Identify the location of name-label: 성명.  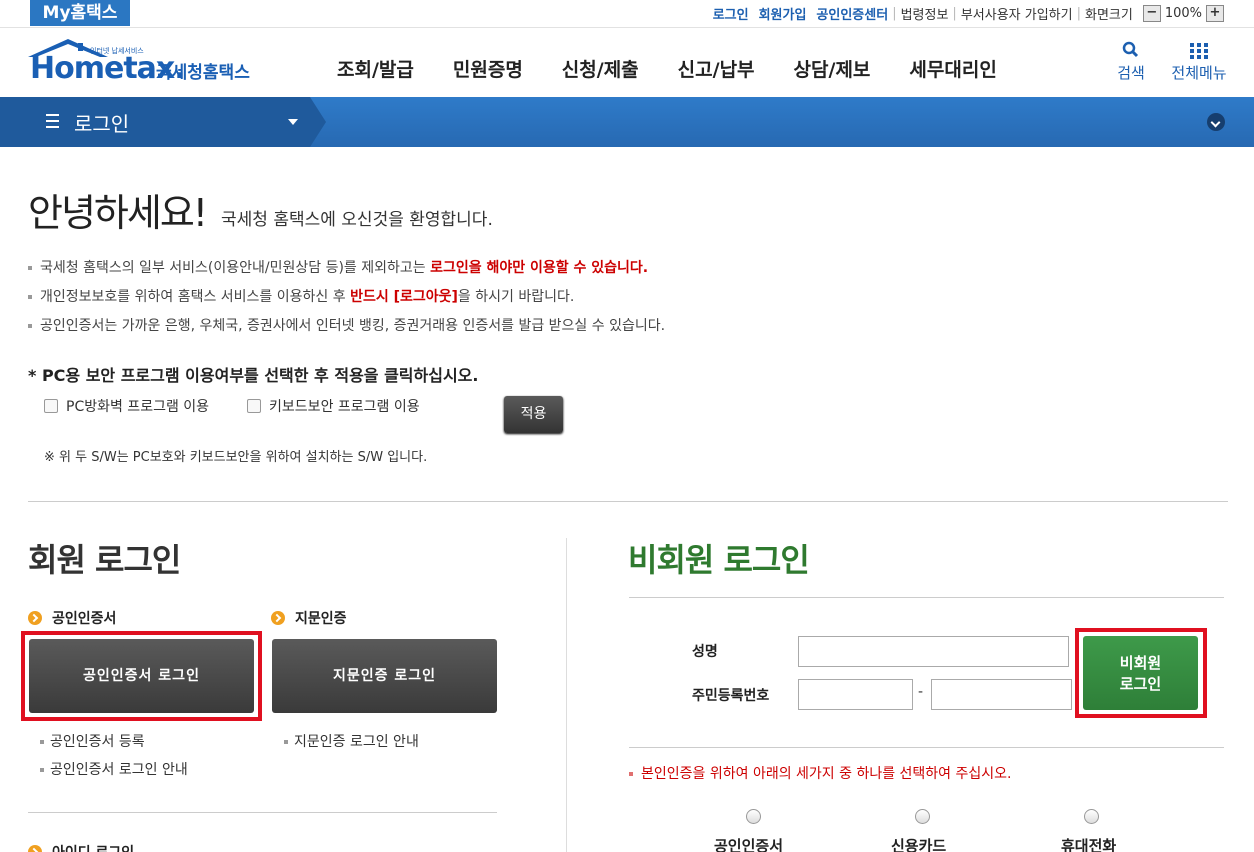
(705, 652).